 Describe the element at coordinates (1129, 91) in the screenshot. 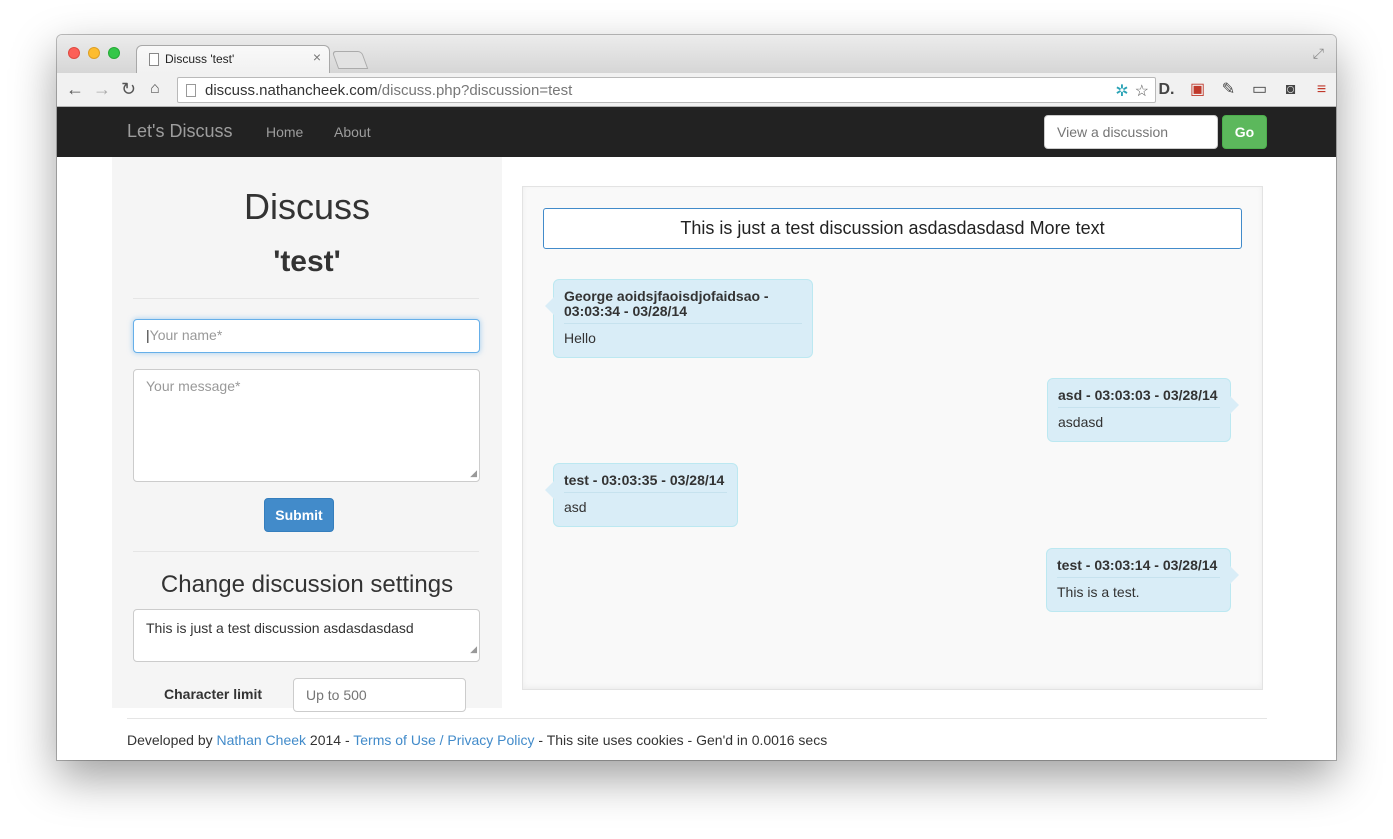

I see `omnibox-icons: ✲ ☆` at that location.